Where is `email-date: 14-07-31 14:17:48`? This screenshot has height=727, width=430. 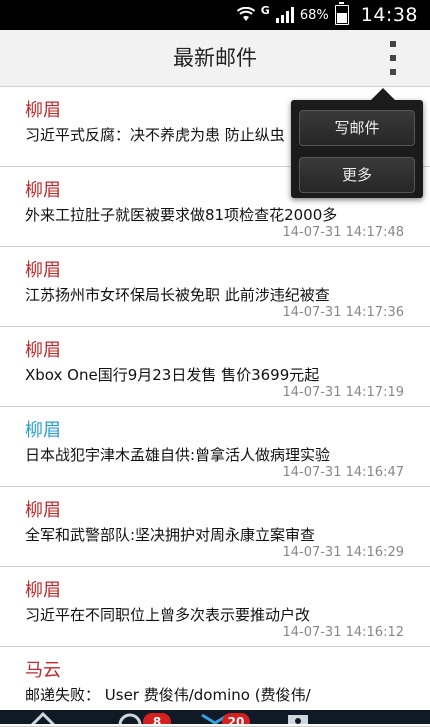
email-date: 14-07-31 14:17:48 is located at coordinates (343, 232).